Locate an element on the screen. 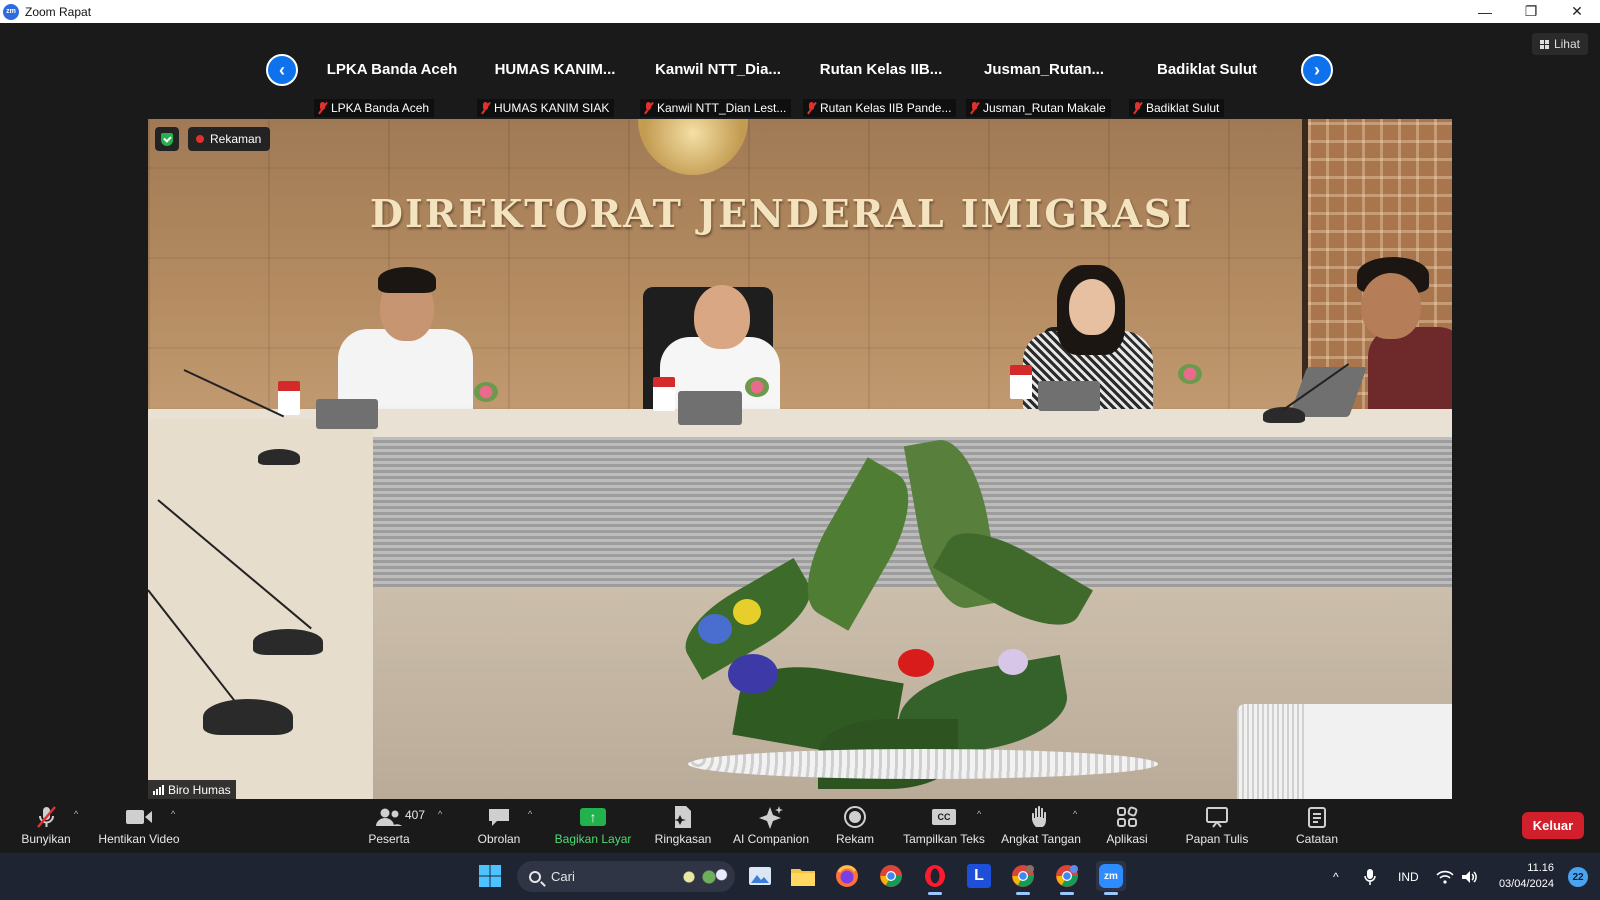  share-screen-label: Bagikan Layar is located at coordinates (593, 839).